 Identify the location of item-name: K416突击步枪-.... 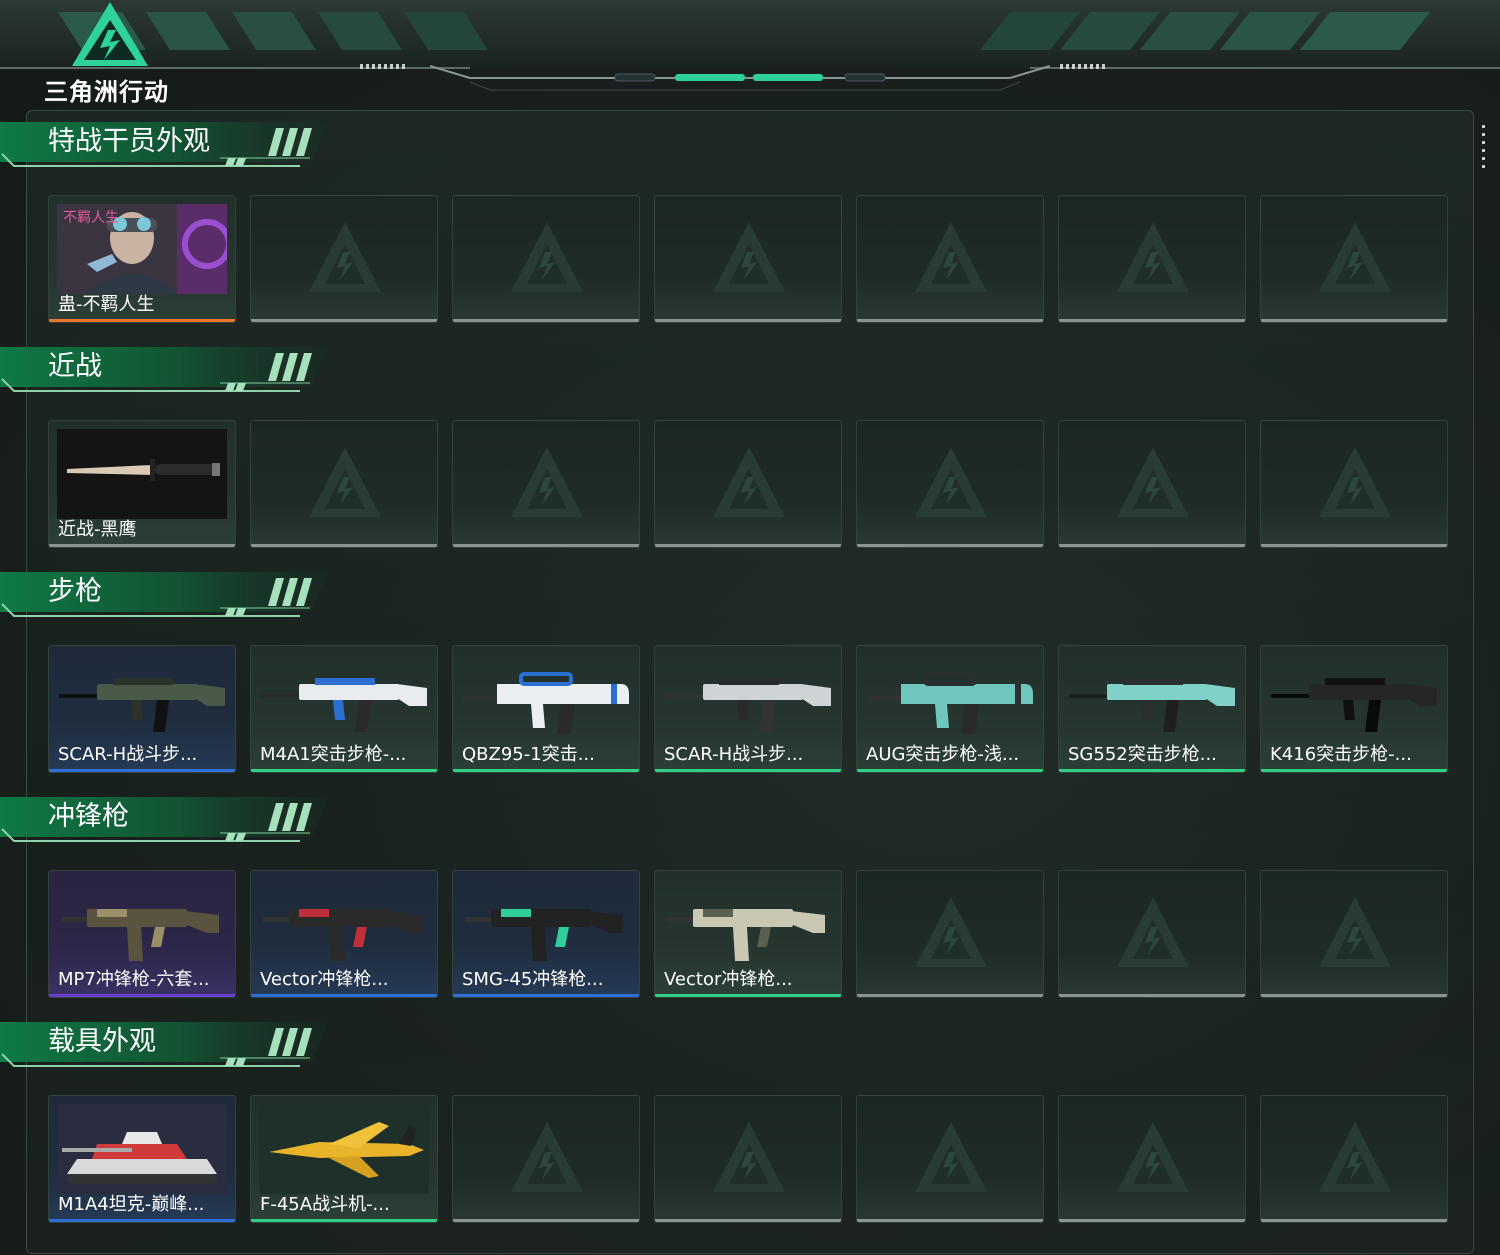
(1341, 754).